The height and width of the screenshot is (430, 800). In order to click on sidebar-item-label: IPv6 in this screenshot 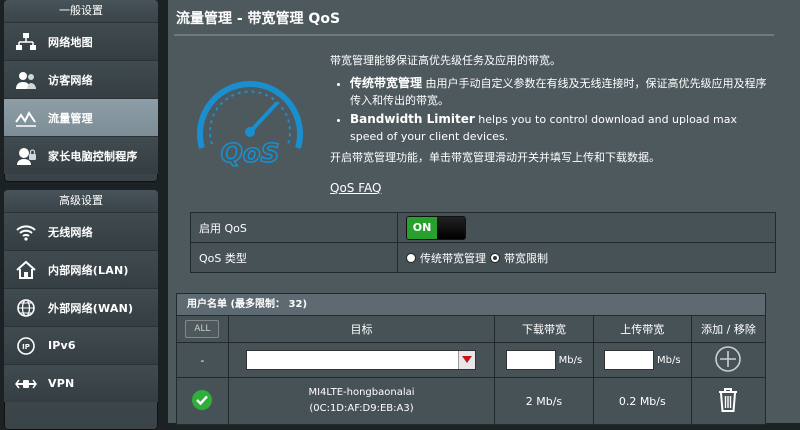, I will do `click(62, 345)`.